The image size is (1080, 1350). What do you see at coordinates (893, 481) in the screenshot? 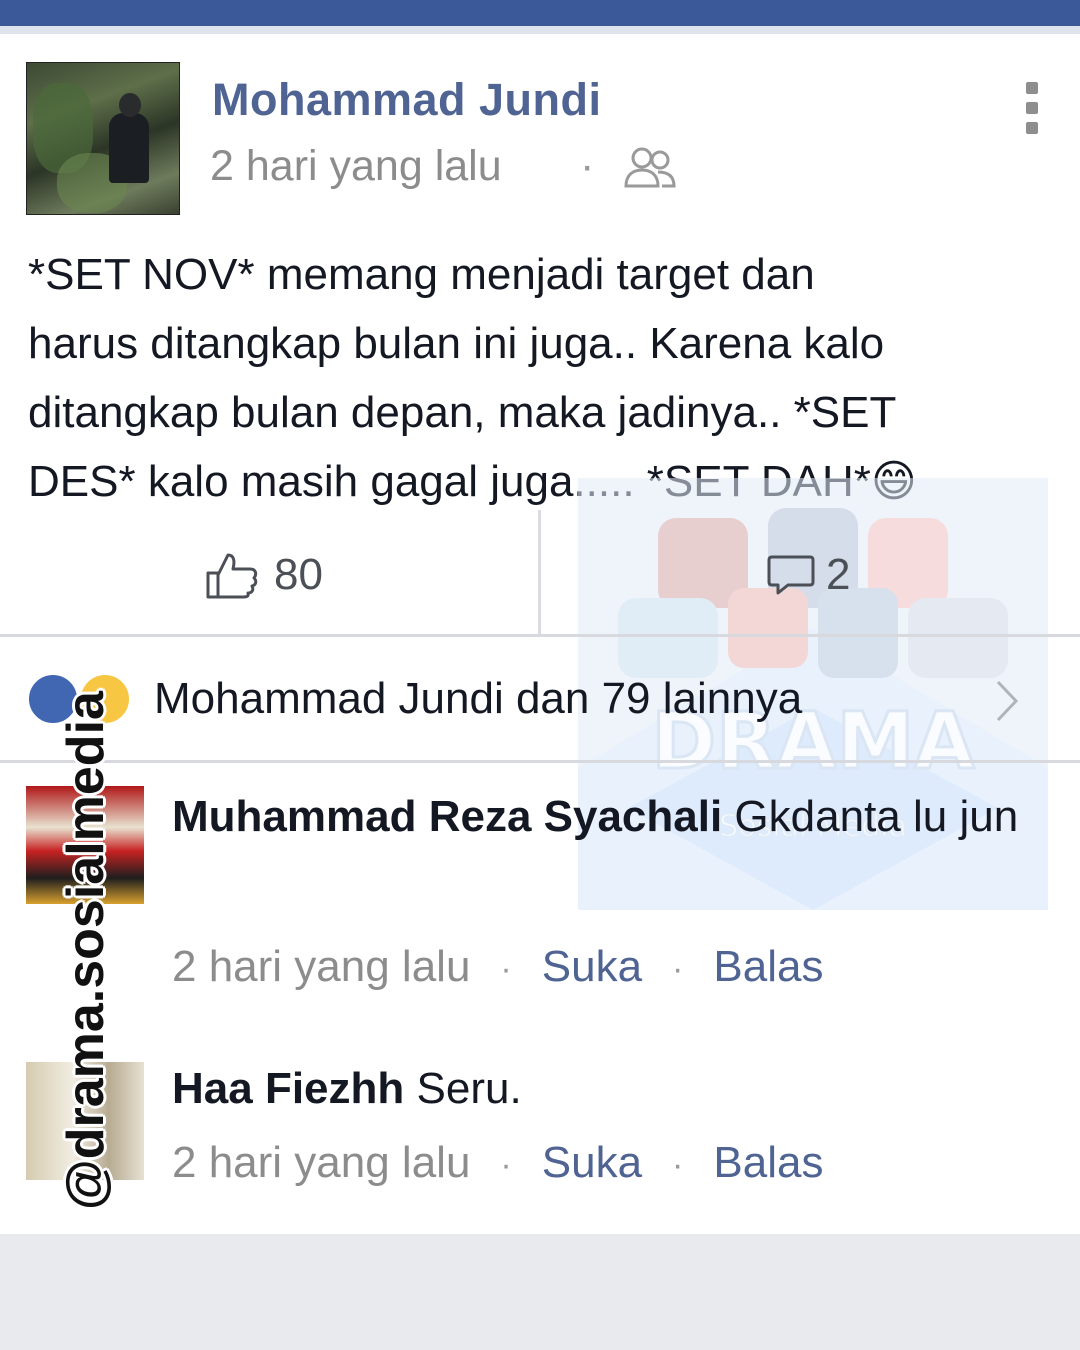
I see `grinning-emoji-icon: 😄` at bounding box center [893, 481].